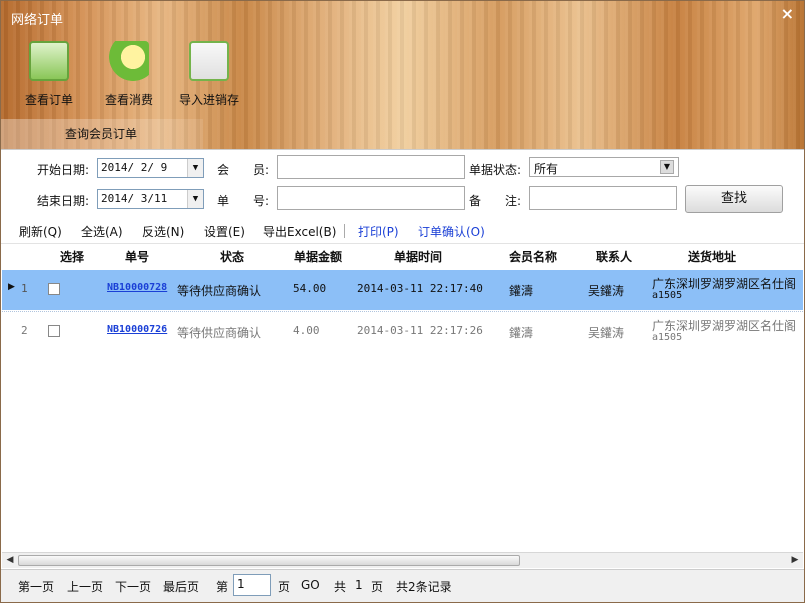 The width and height of the screenshot is (805, 603). Describe the element at coordinates (475, 201) in the screenshot. I see `remark-label-a: 备` at that location.